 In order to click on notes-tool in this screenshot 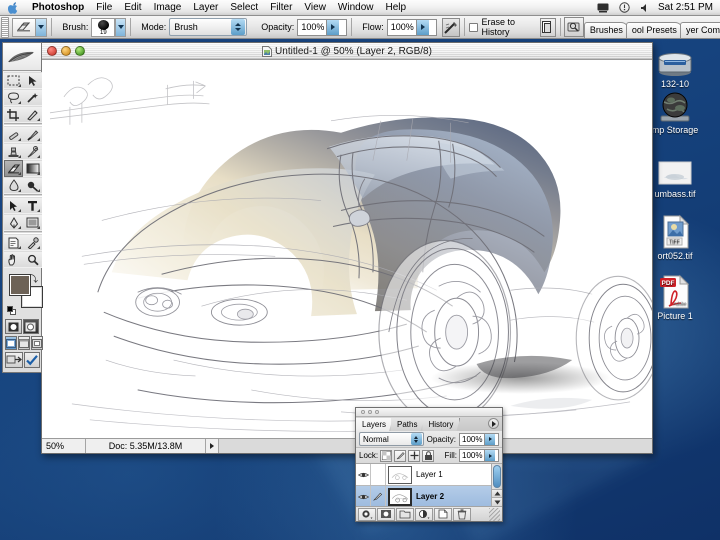, I will do `click(13, 242)`.